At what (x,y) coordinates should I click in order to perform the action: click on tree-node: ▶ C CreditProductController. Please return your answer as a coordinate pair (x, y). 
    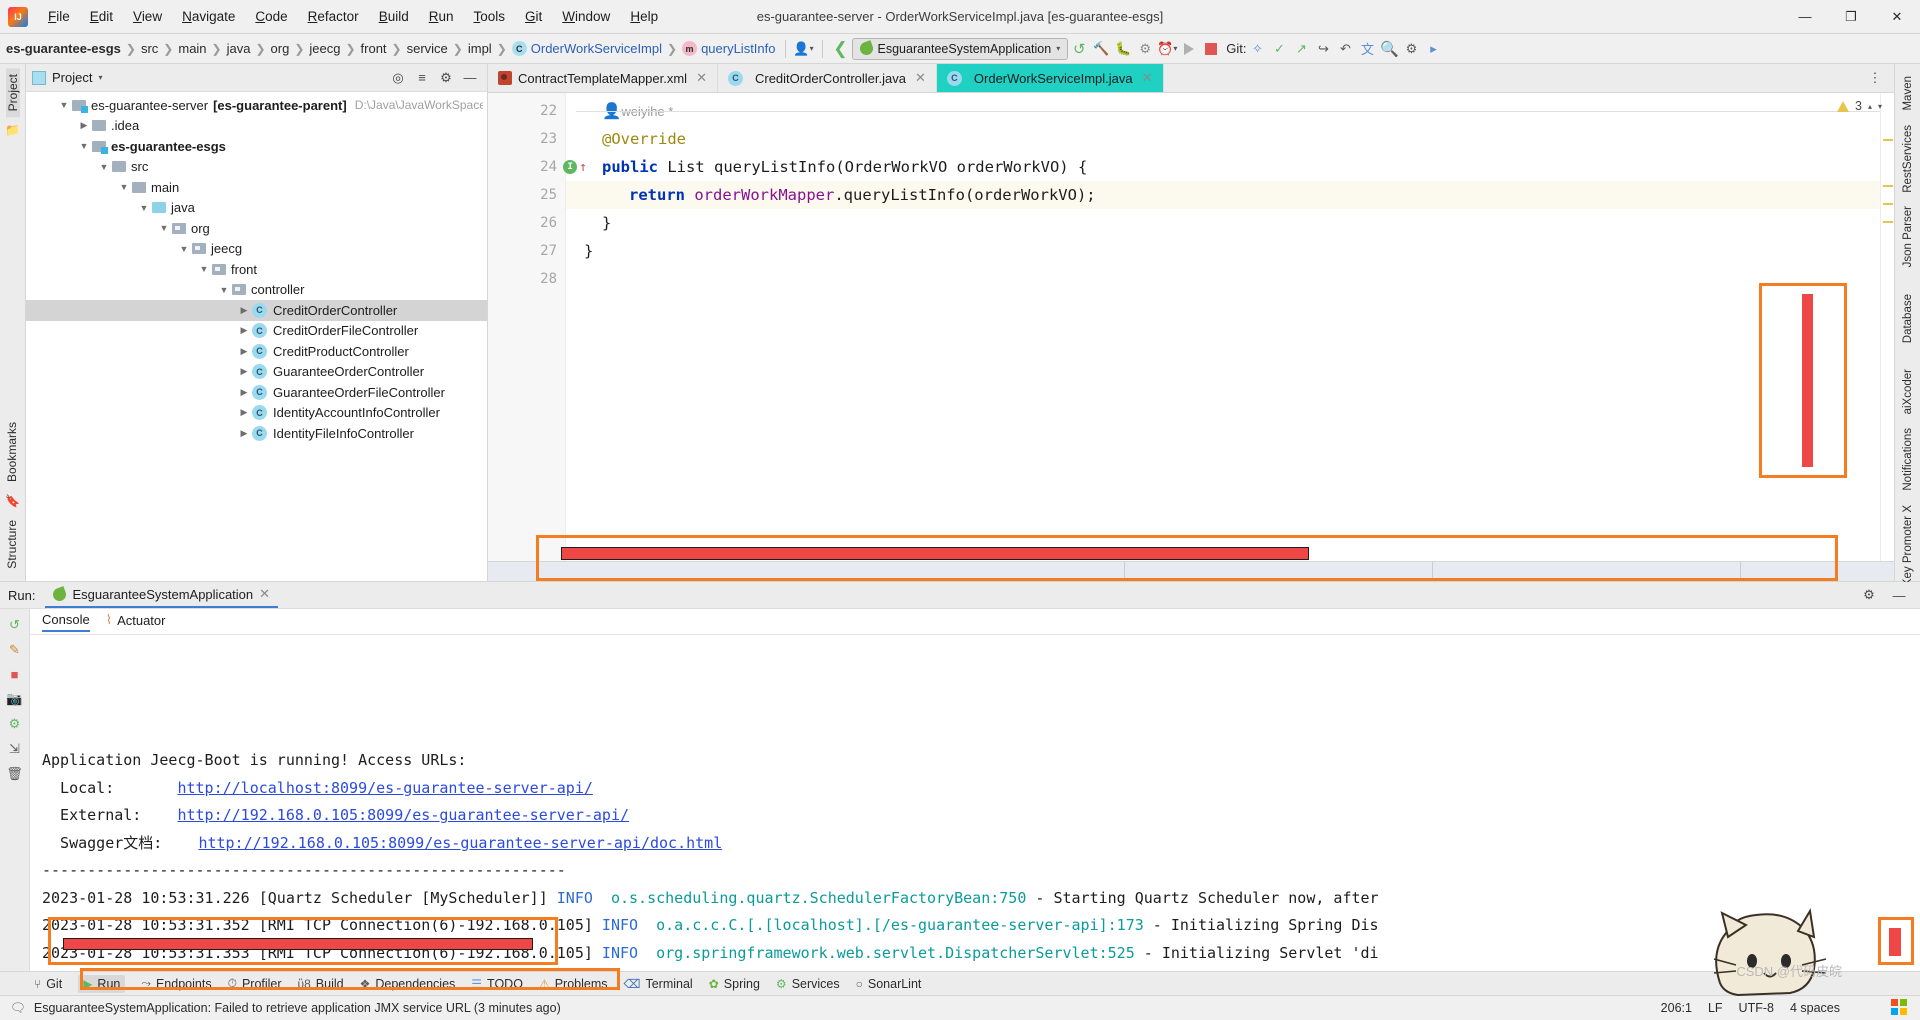
    Looking at the image, I should click on (256, 351).